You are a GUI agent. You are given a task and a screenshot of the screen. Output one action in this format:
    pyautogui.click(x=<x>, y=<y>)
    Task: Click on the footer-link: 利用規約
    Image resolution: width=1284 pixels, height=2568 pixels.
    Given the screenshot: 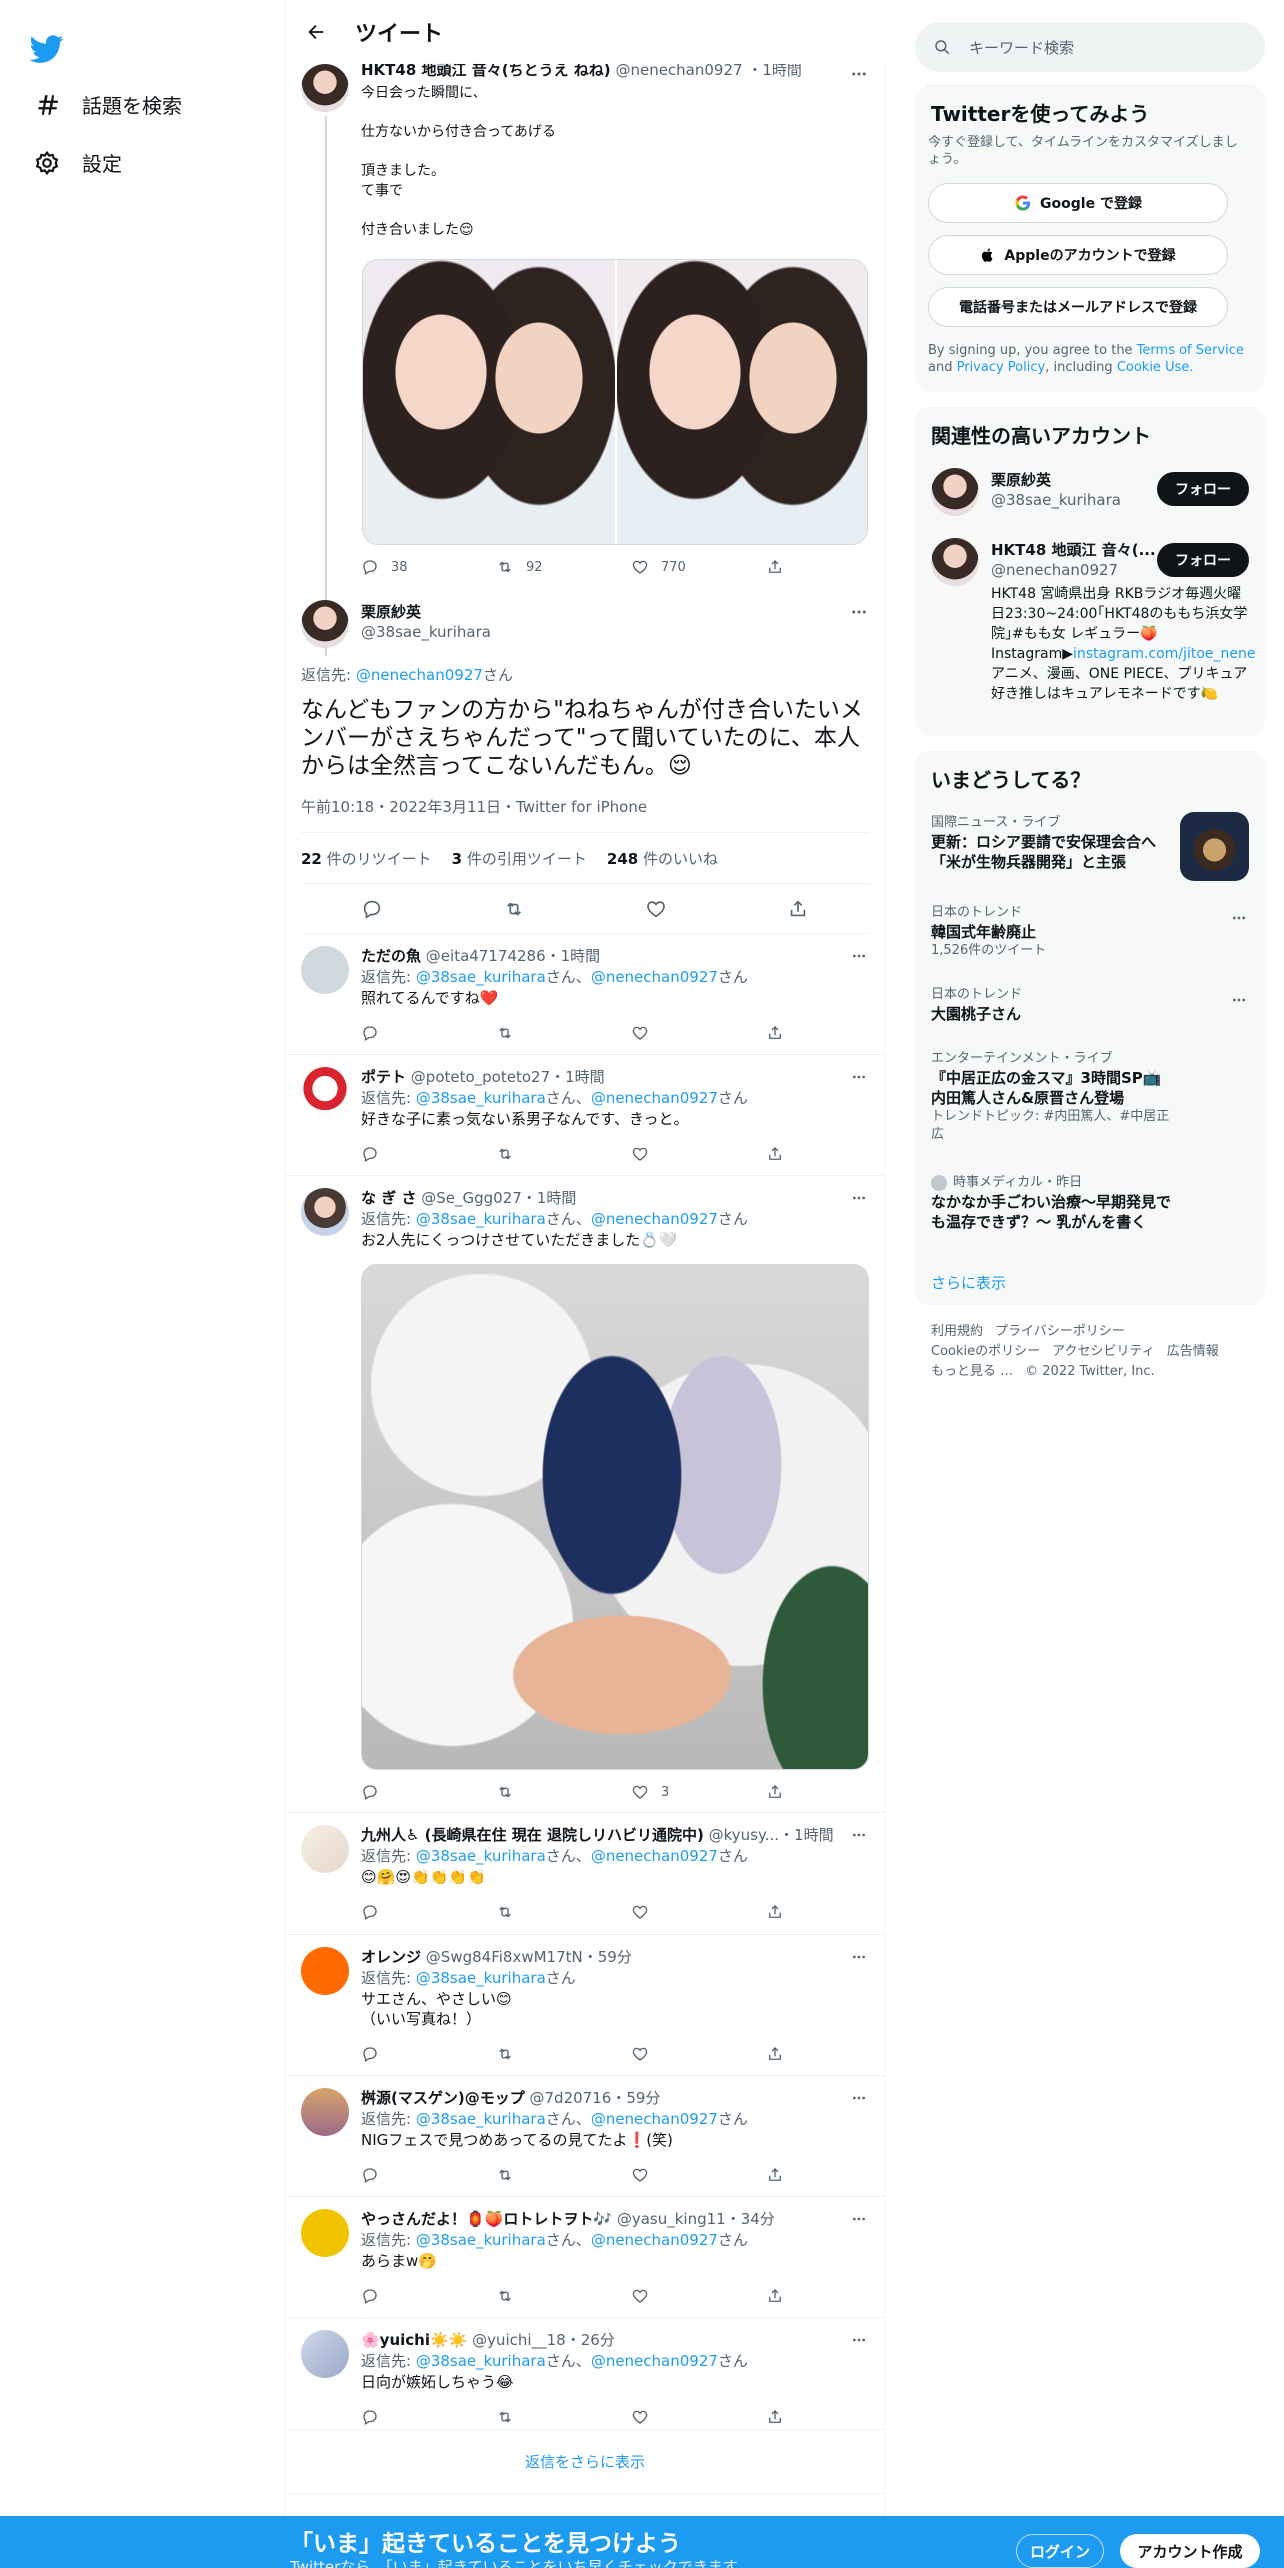 What is the action you would take?
    pyautogui.click(x=957, y=1331)
    